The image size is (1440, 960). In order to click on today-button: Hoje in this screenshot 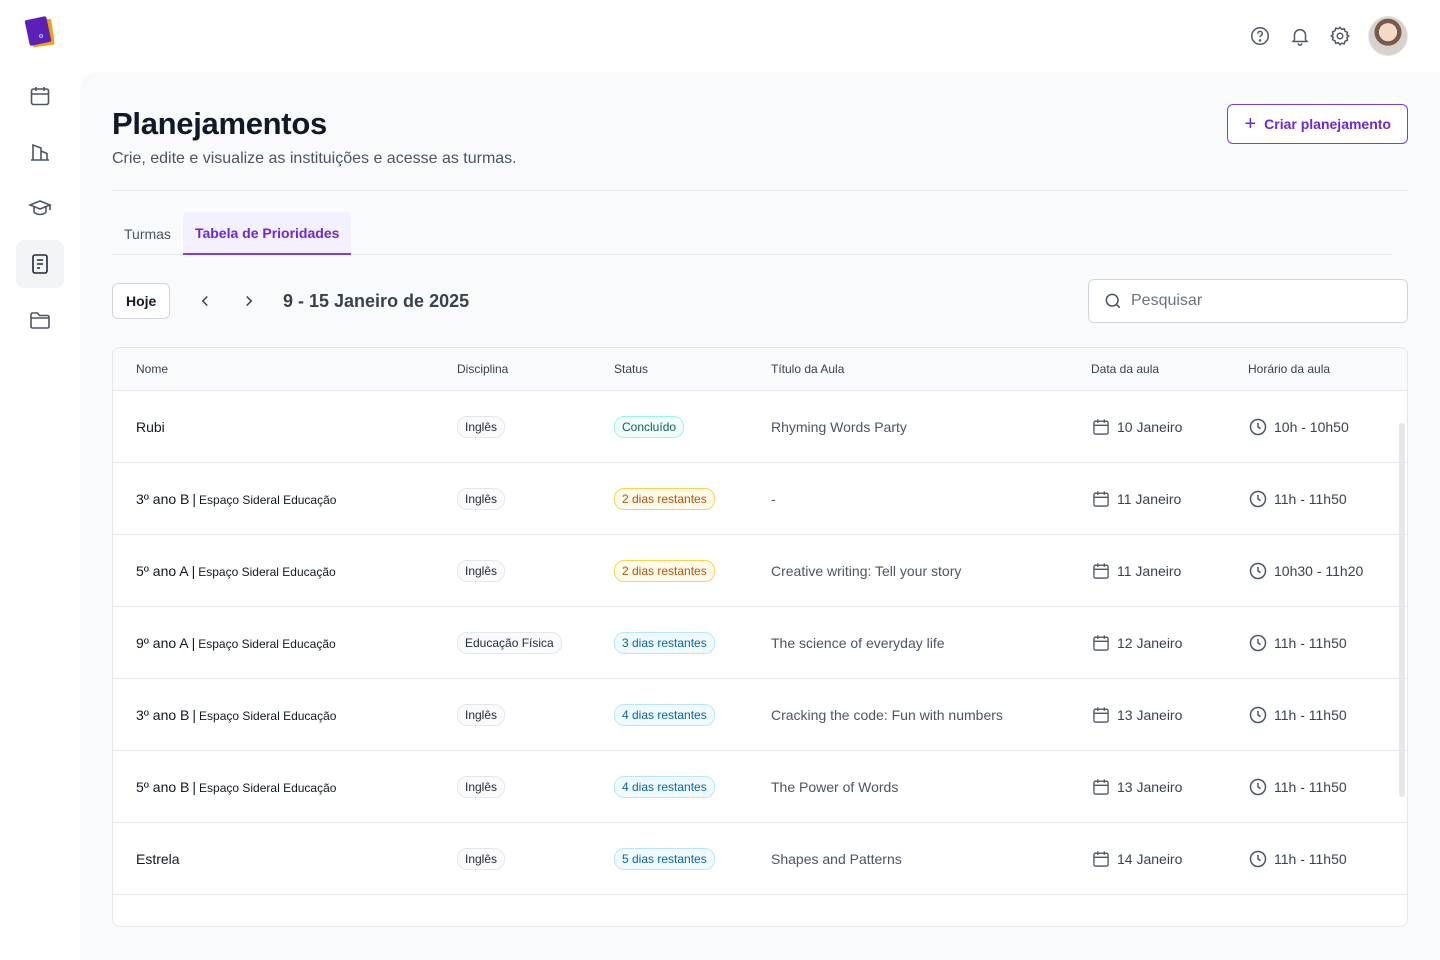, I will do `click(141, 301)`.